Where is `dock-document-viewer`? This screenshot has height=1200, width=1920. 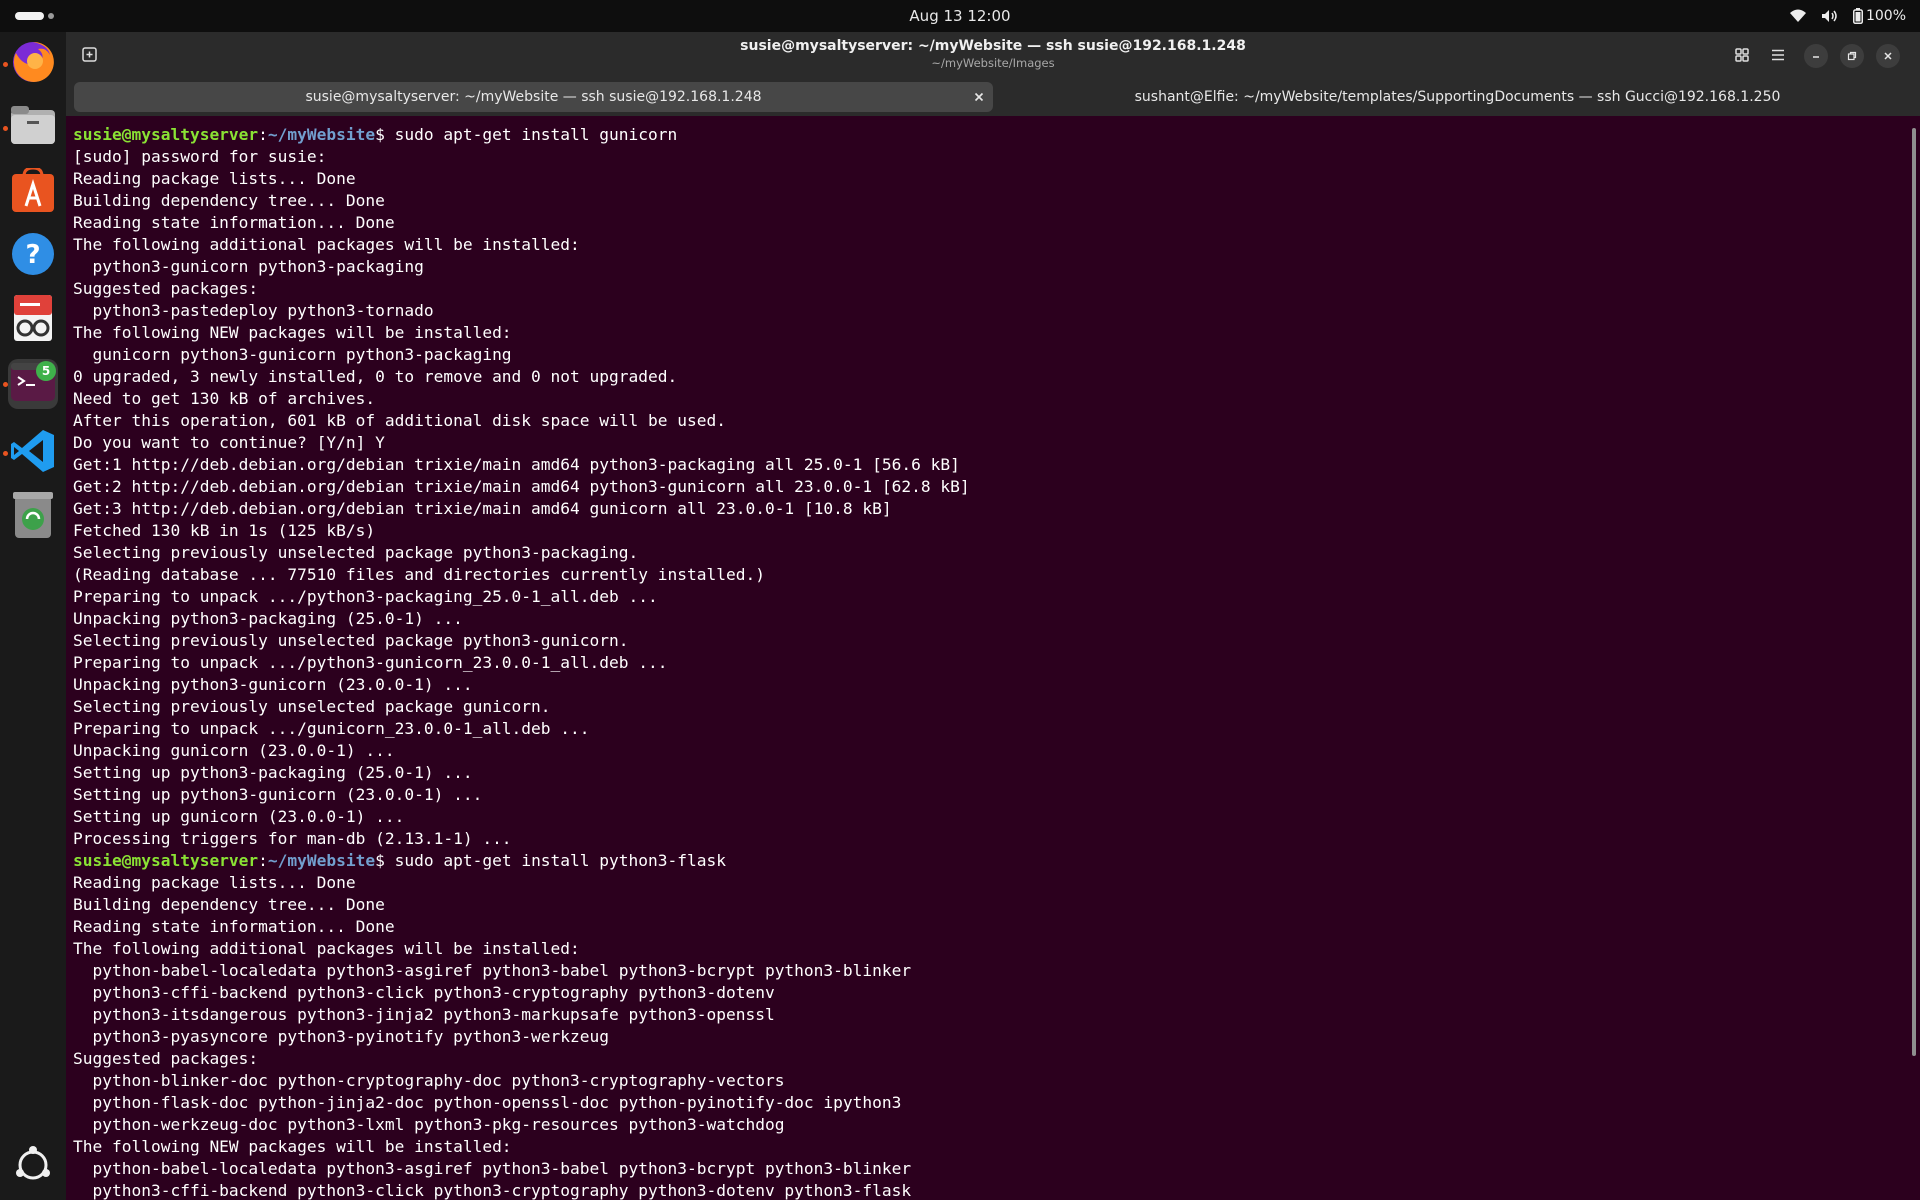 dock-document-viewer is located at coordinates (33, 320).